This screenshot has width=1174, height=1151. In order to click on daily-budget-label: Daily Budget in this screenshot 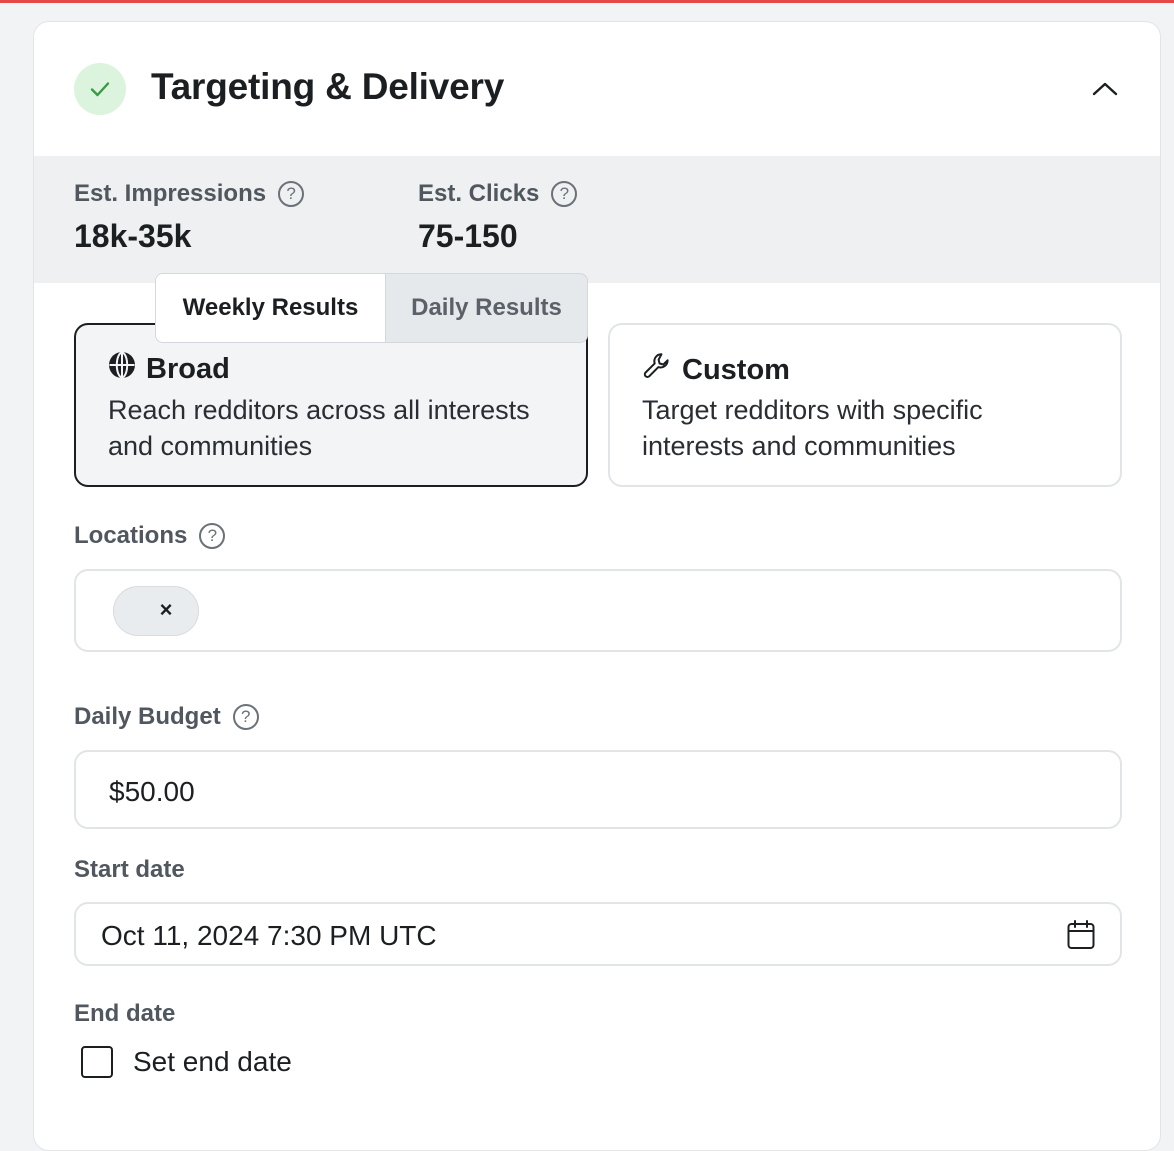, I will do `click(147, 716)`.